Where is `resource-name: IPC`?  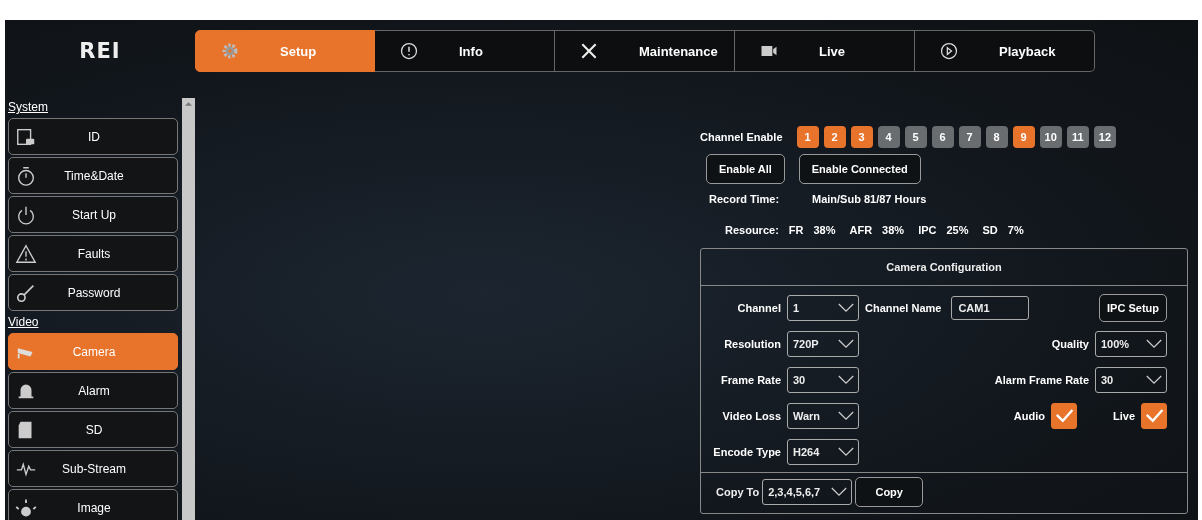 resource-name: IPC is located at coordinates (927, 230).